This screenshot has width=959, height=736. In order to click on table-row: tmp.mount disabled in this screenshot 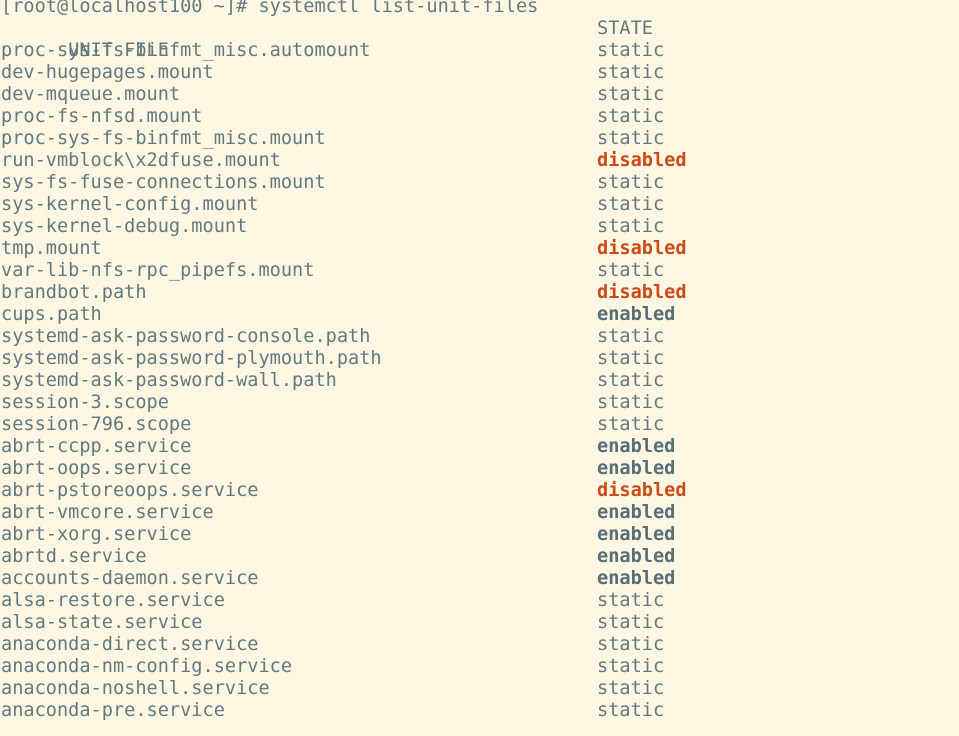, I will do `click(479, 249)`.